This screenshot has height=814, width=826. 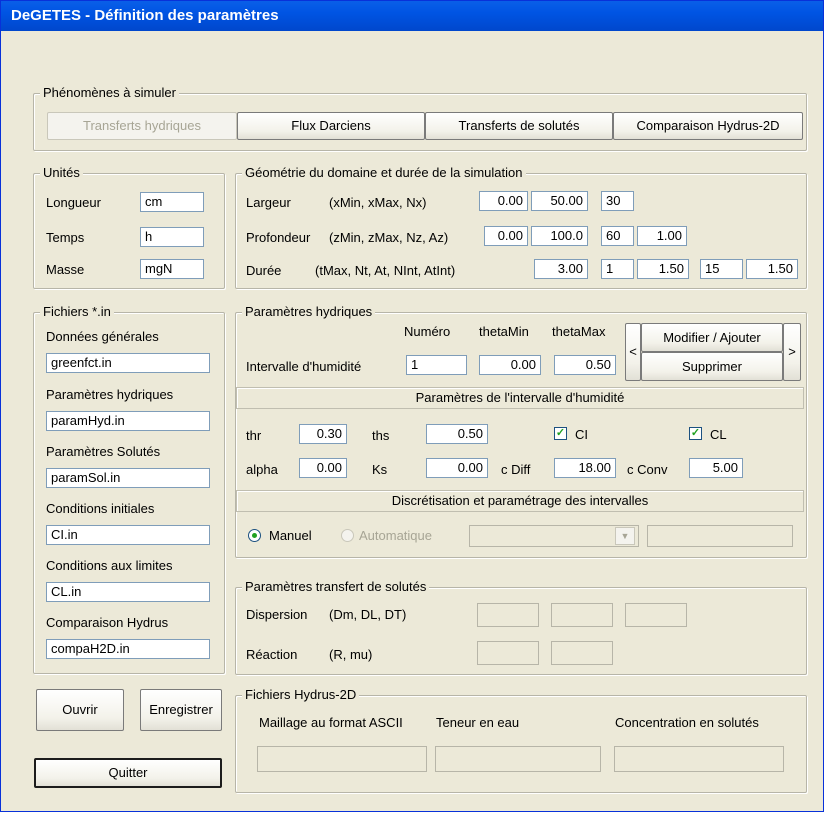 What do you see at coordinates (110, 394) in the screenshot?
I see `parametres-hydriques-file-label: Paramètres hydriques` at bounding box center [110, 394].